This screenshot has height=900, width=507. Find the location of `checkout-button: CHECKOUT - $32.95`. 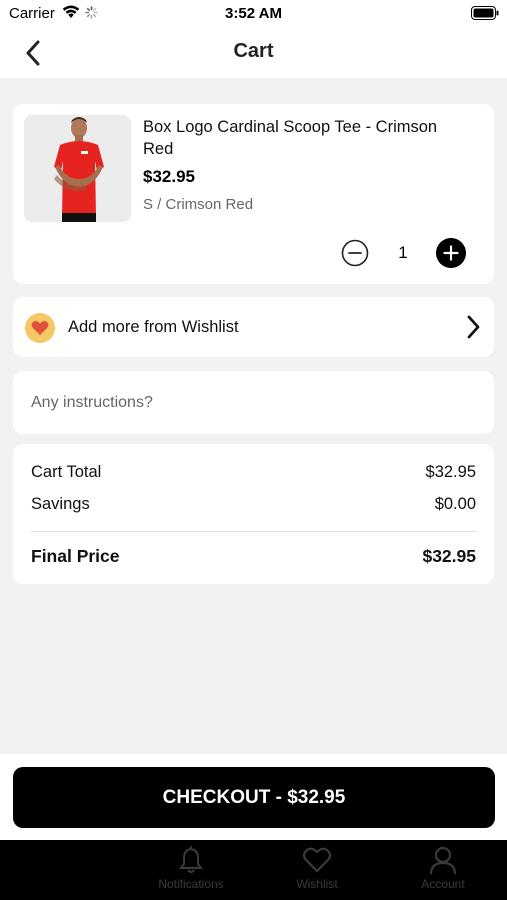

checkout-button: CHECKOUT - $32.95 is located at coordinates (254, 797).